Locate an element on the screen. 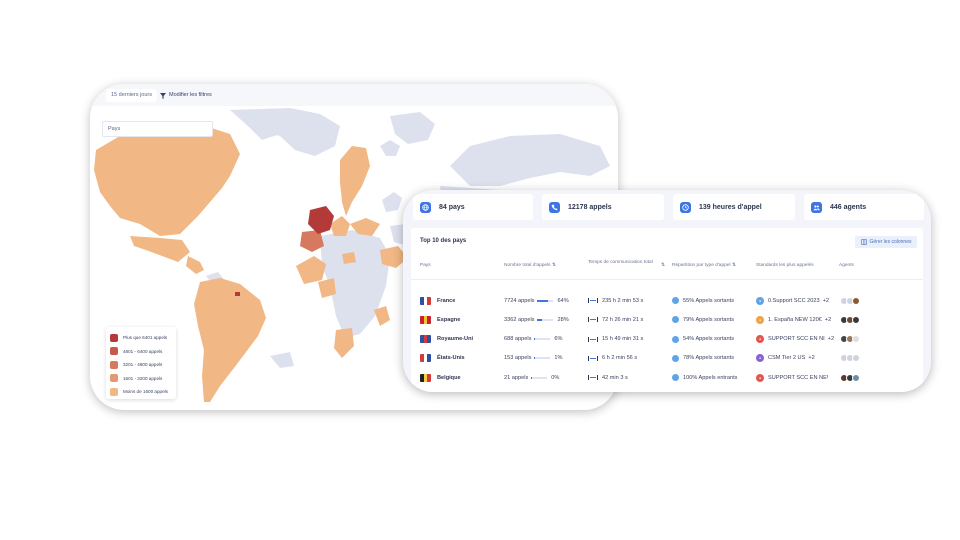 This screenshot has width=960, height=540. header-comm-time: Temps de communication total is located at coordinates (627, 263).